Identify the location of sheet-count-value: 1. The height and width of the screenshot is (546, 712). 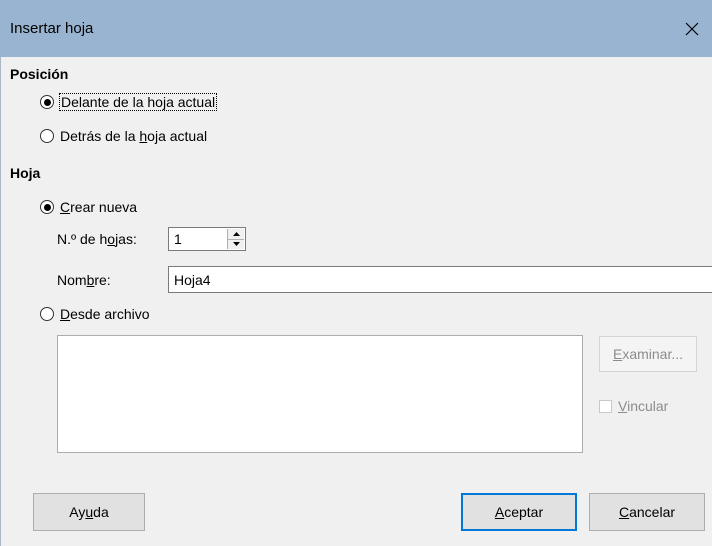
(178, 239).